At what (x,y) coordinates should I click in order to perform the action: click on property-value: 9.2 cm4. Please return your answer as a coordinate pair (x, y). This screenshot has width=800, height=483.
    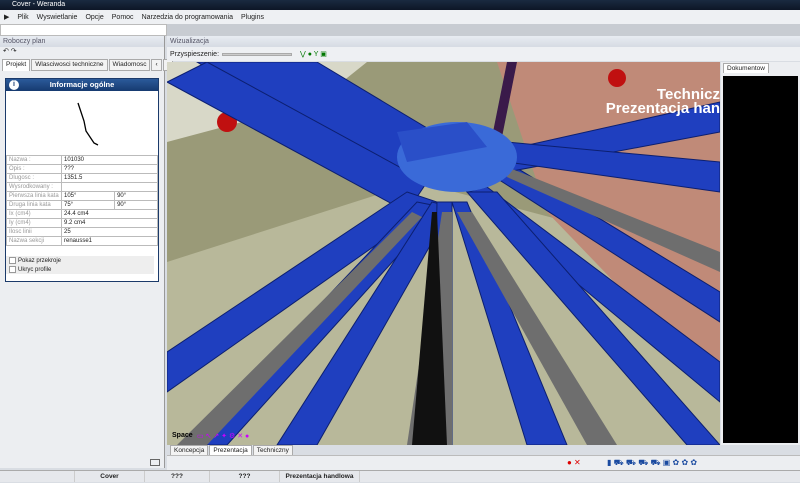
    Looking at the image, I should click on (109, 223).